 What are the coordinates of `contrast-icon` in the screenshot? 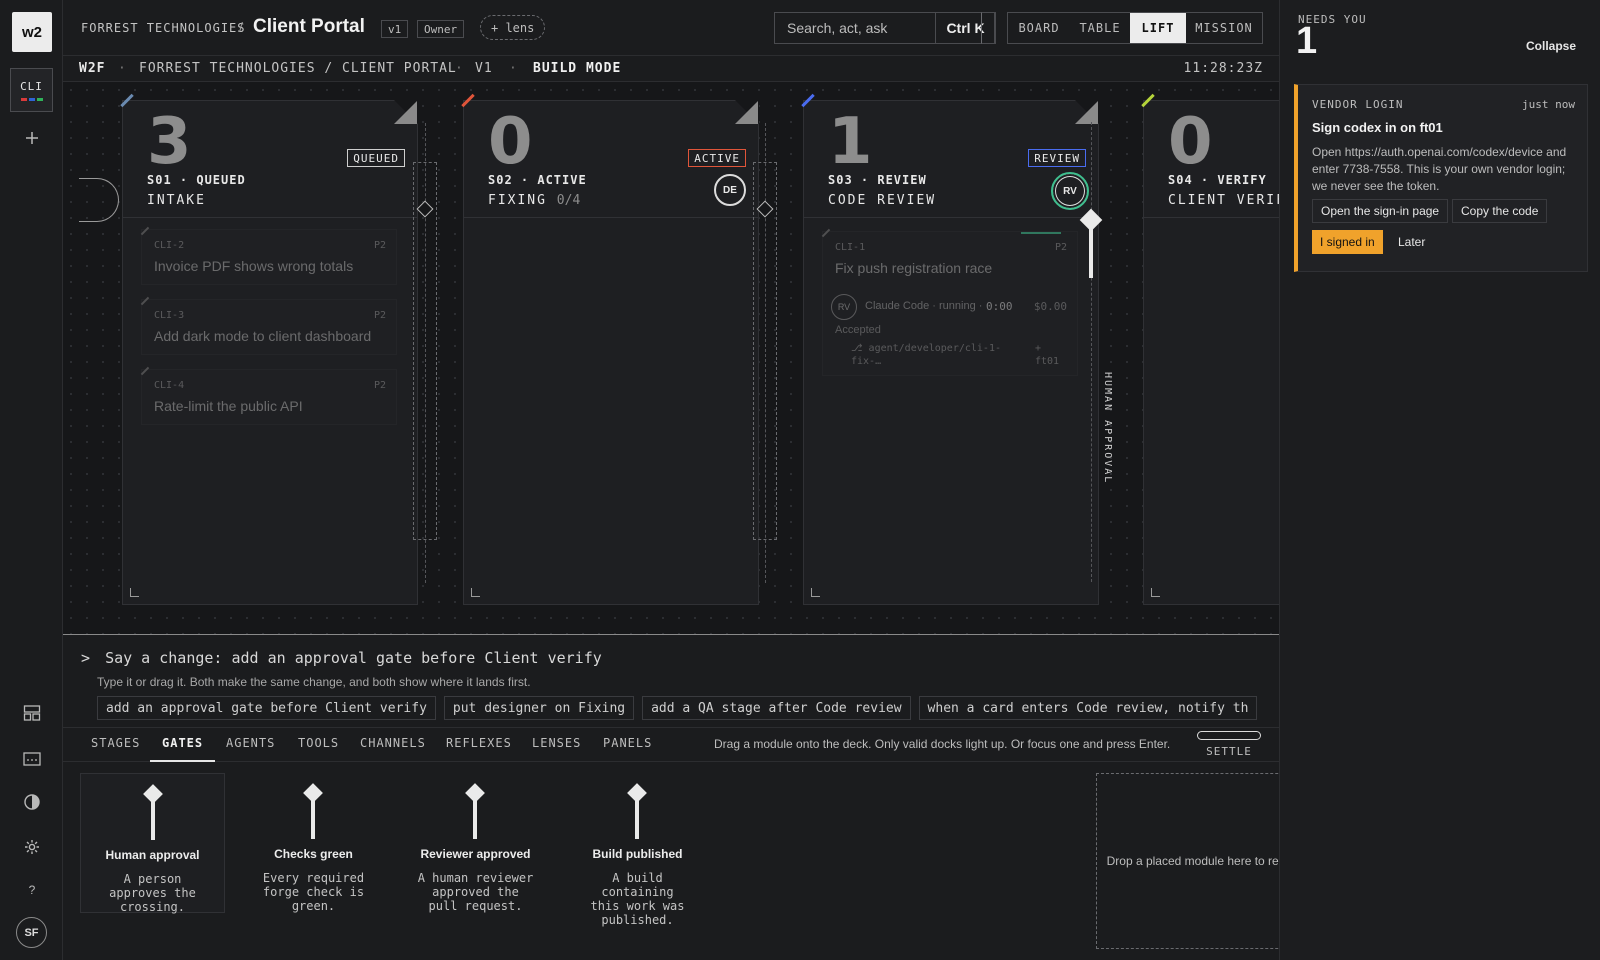 It's located at (32, 802).